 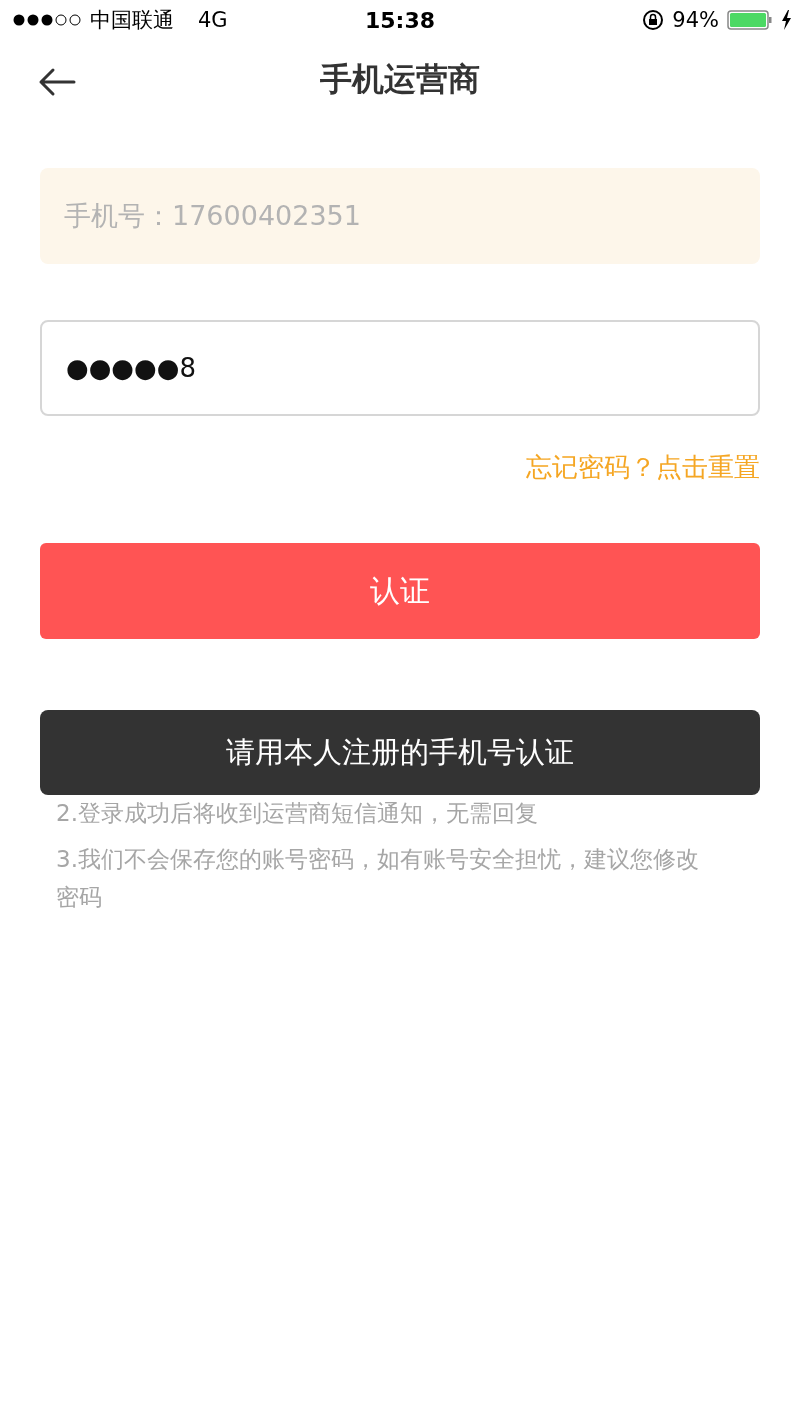 I want to click on reset-password-link: 忘记密码？点击重置, so click(x=643, y=467).